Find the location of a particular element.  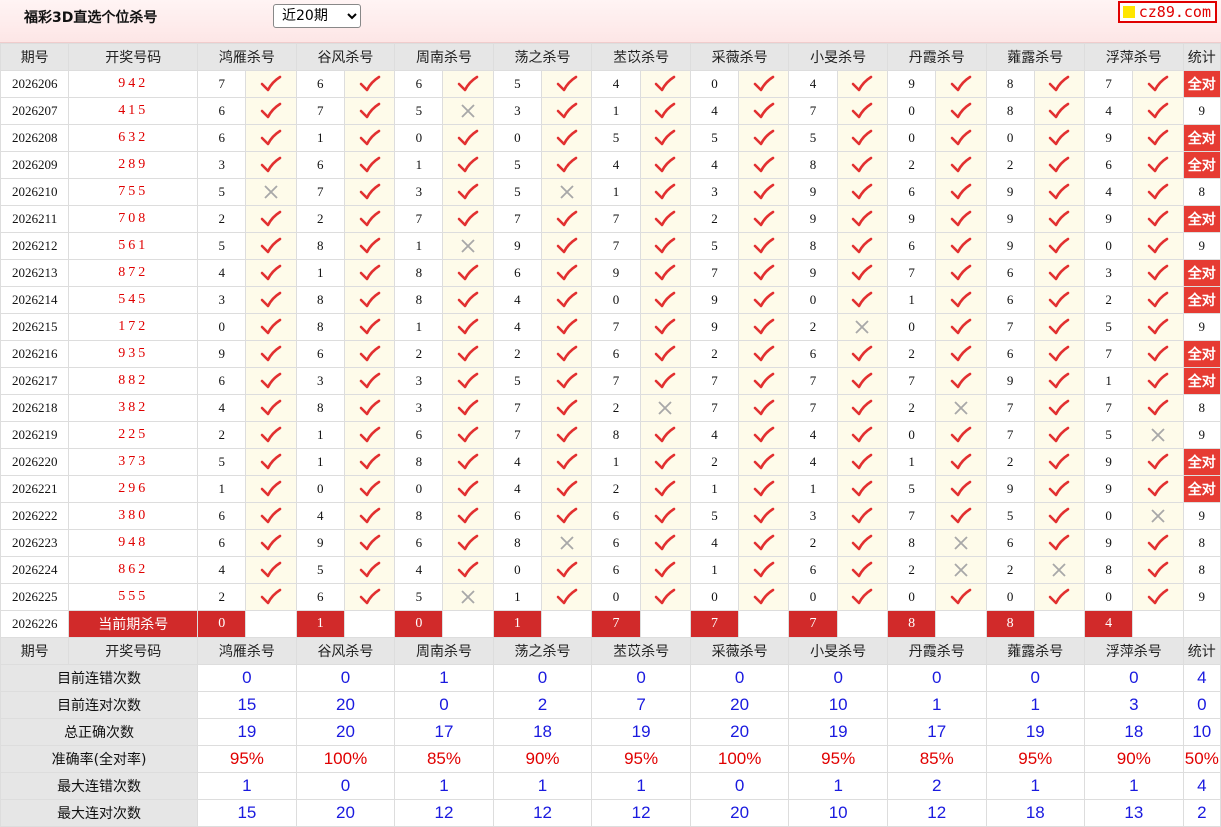

draw-number-cell: 545 is located at coordinates (133, 300).